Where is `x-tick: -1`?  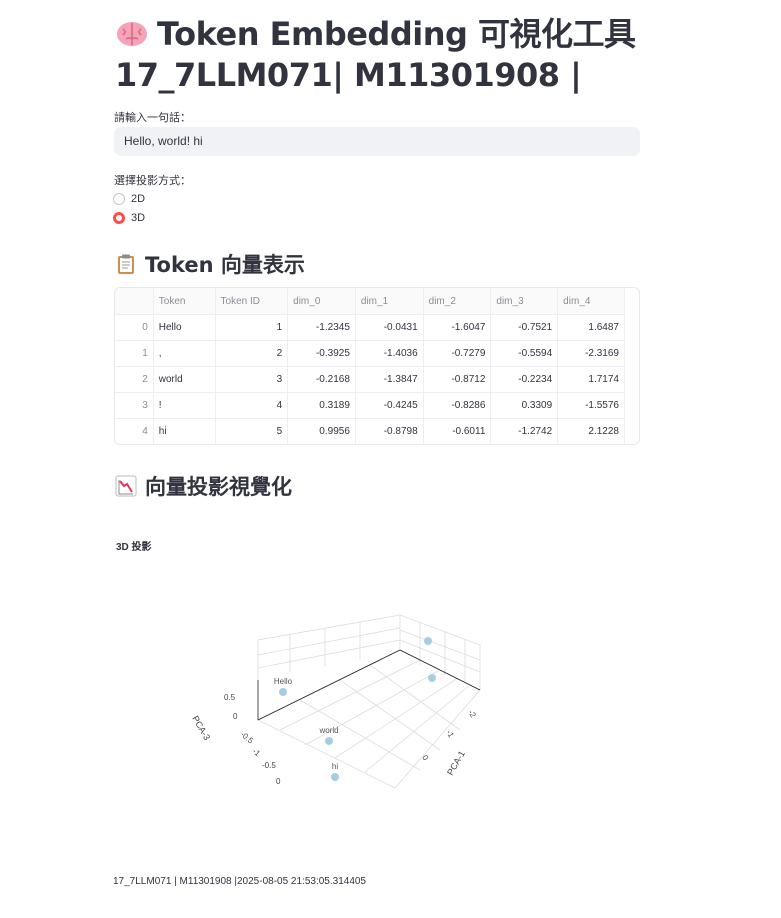
x-tick: -1 is located at coordinates (450, 734).